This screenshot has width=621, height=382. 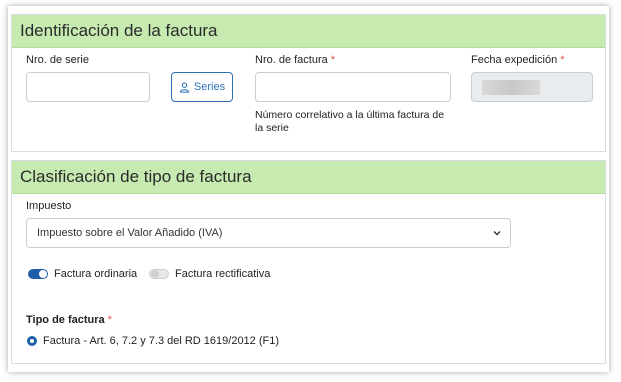 I want to click on nro-serie-input, so click(x=88, y=87).